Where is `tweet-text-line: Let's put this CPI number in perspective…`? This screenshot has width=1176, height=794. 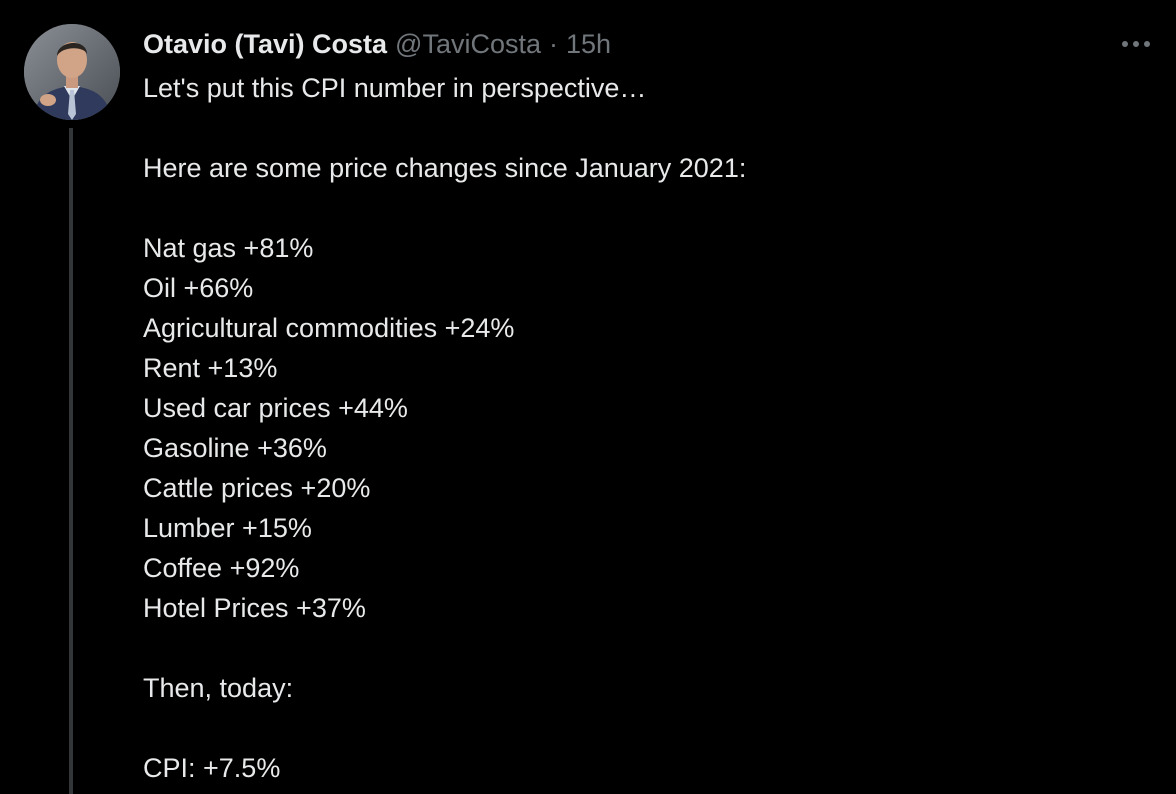 tweet-text-line: Let's put this CPI number in perspective… is located at coordinates (395, 88).